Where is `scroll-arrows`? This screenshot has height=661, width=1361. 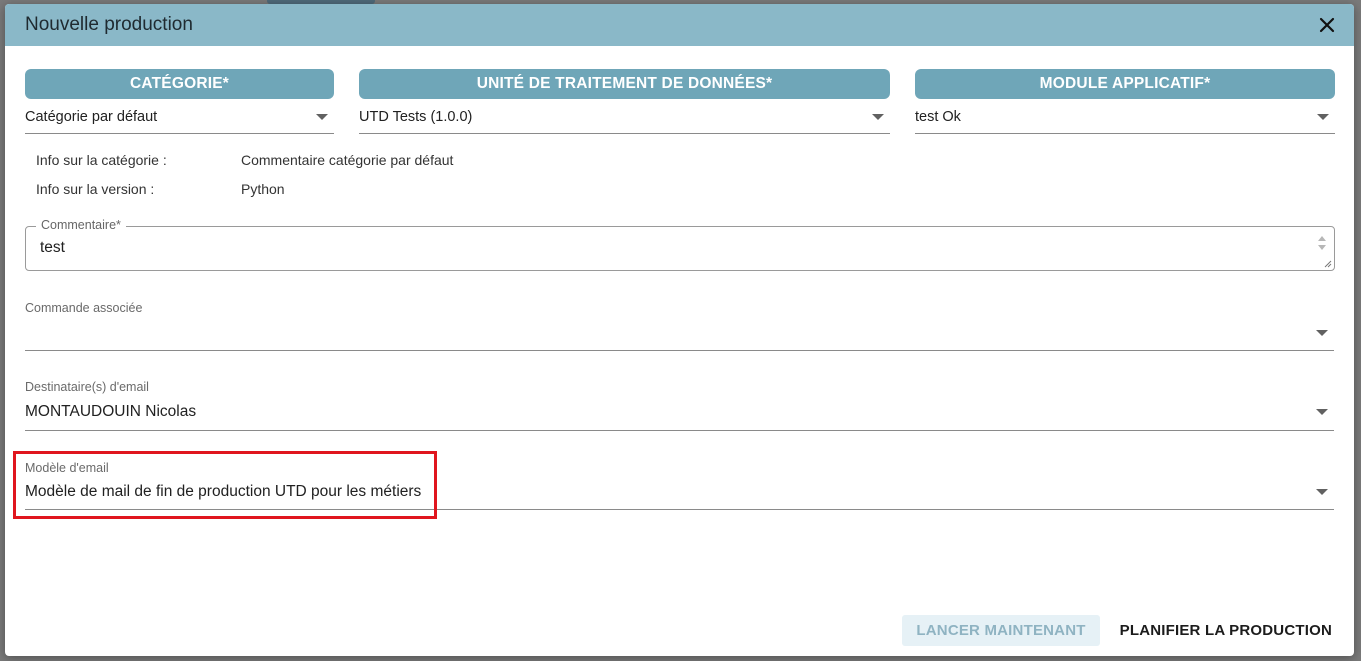
scroll-arrows is located at coordinates (1323, 243).